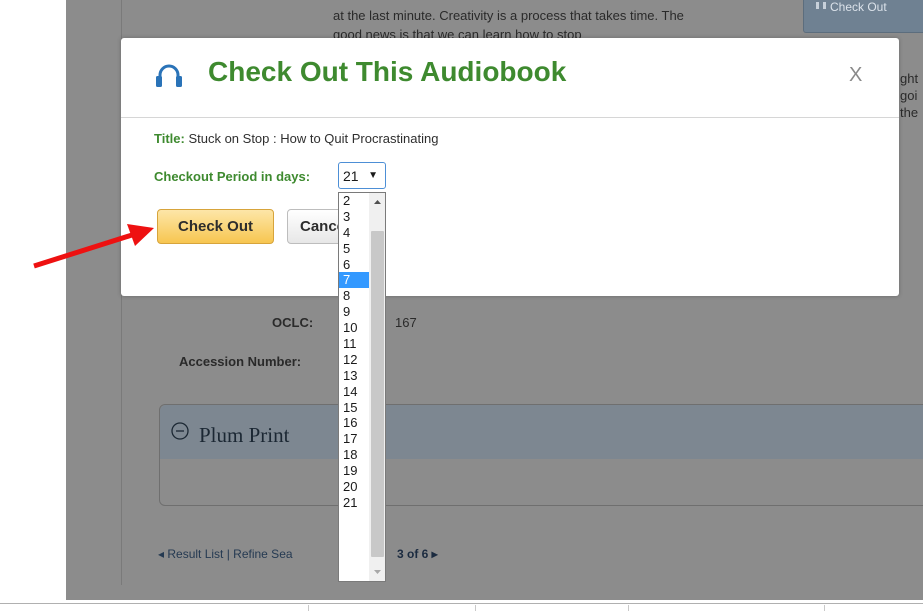  Describe the element at coordinates (354, 296) in the screenshot. I see `dropdown-option: 8` at that location.